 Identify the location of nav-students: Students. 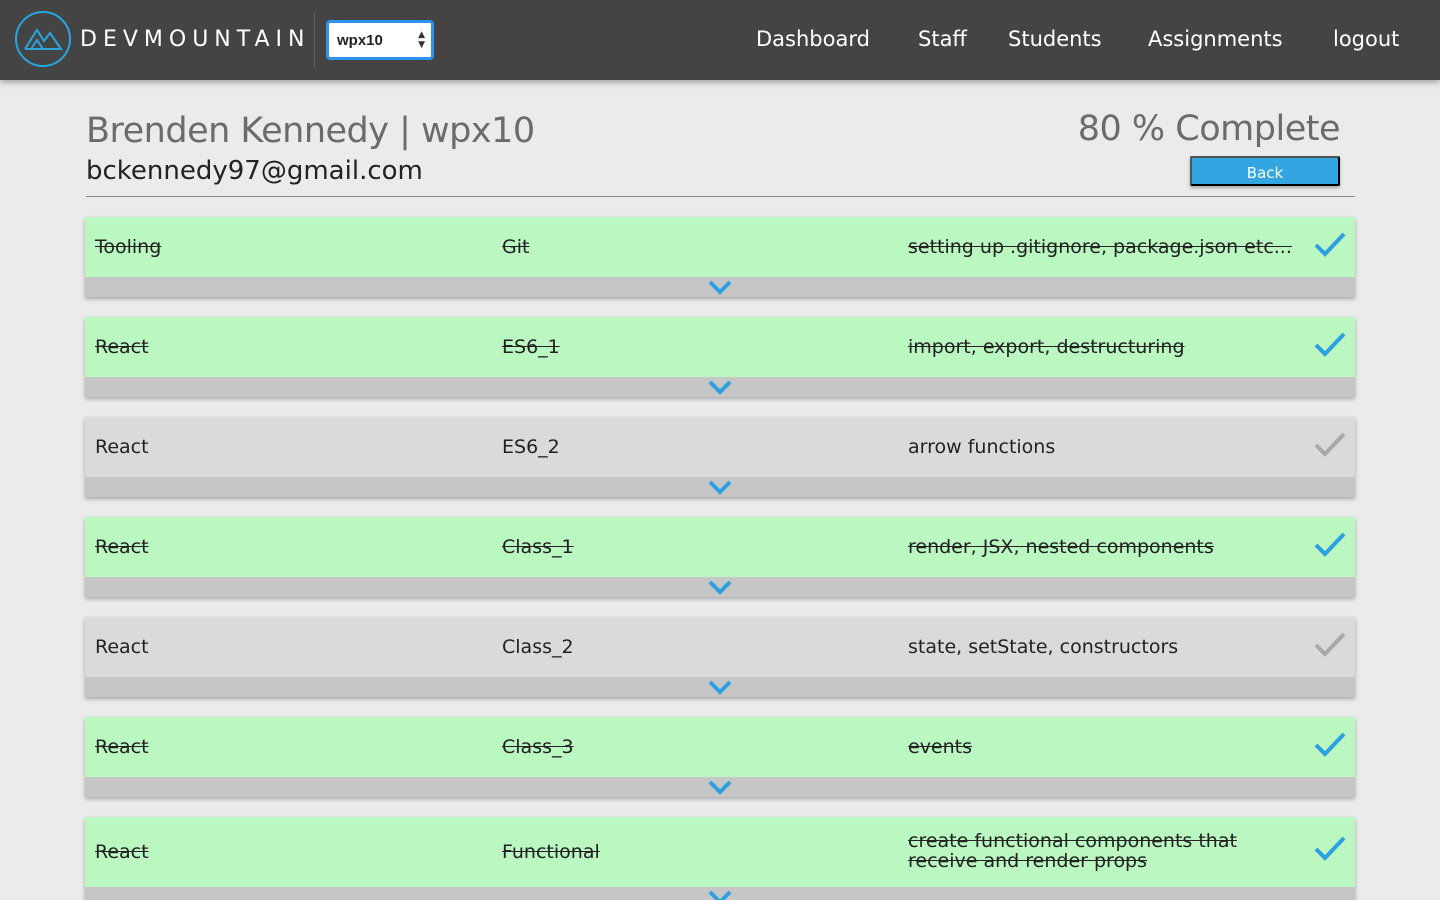
(1055, 39).